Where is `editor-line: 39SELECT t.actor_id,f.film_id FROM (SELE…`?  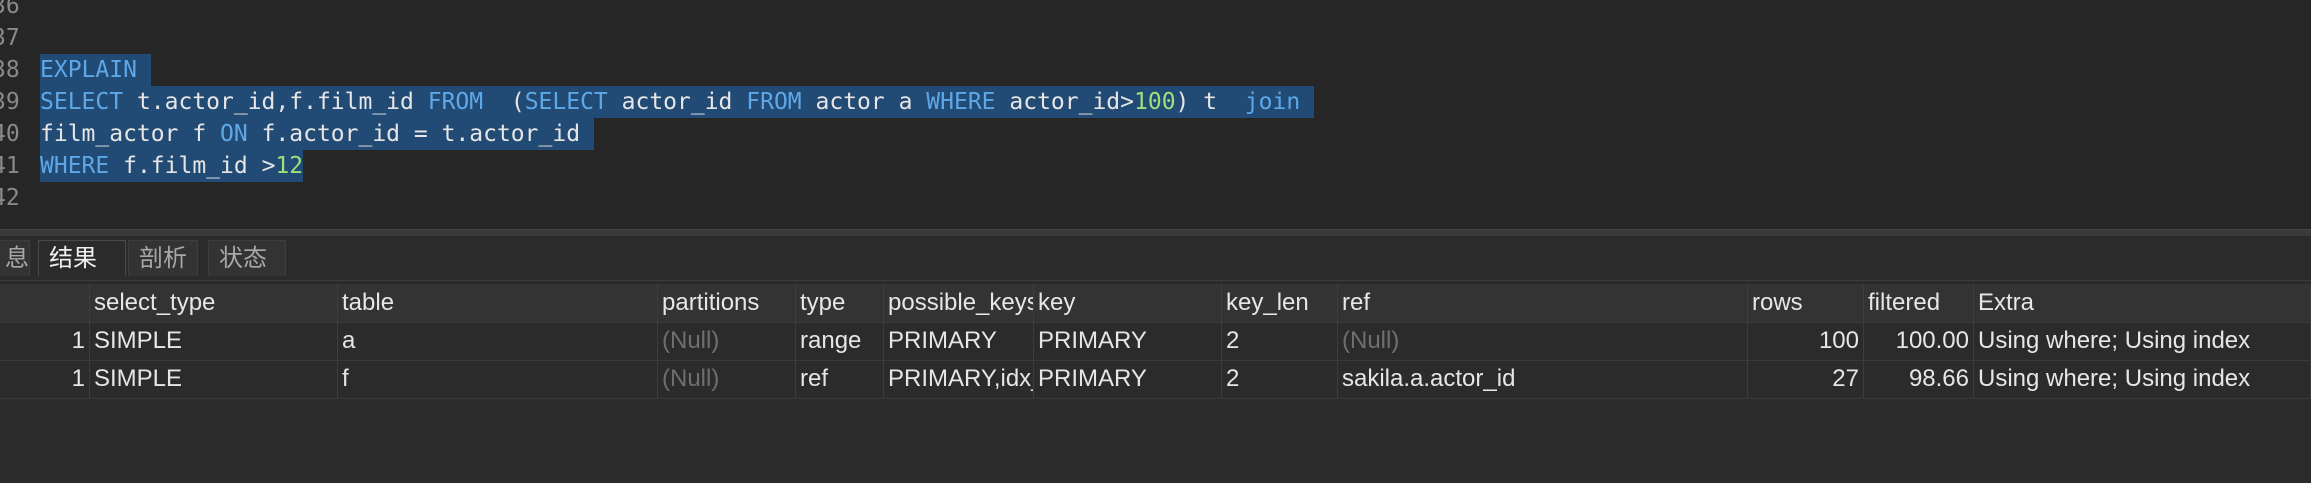
editor-line: 39SELECT t.actor_id,f.film_id FROM (SELE… is located at coordinates (1155, 102).